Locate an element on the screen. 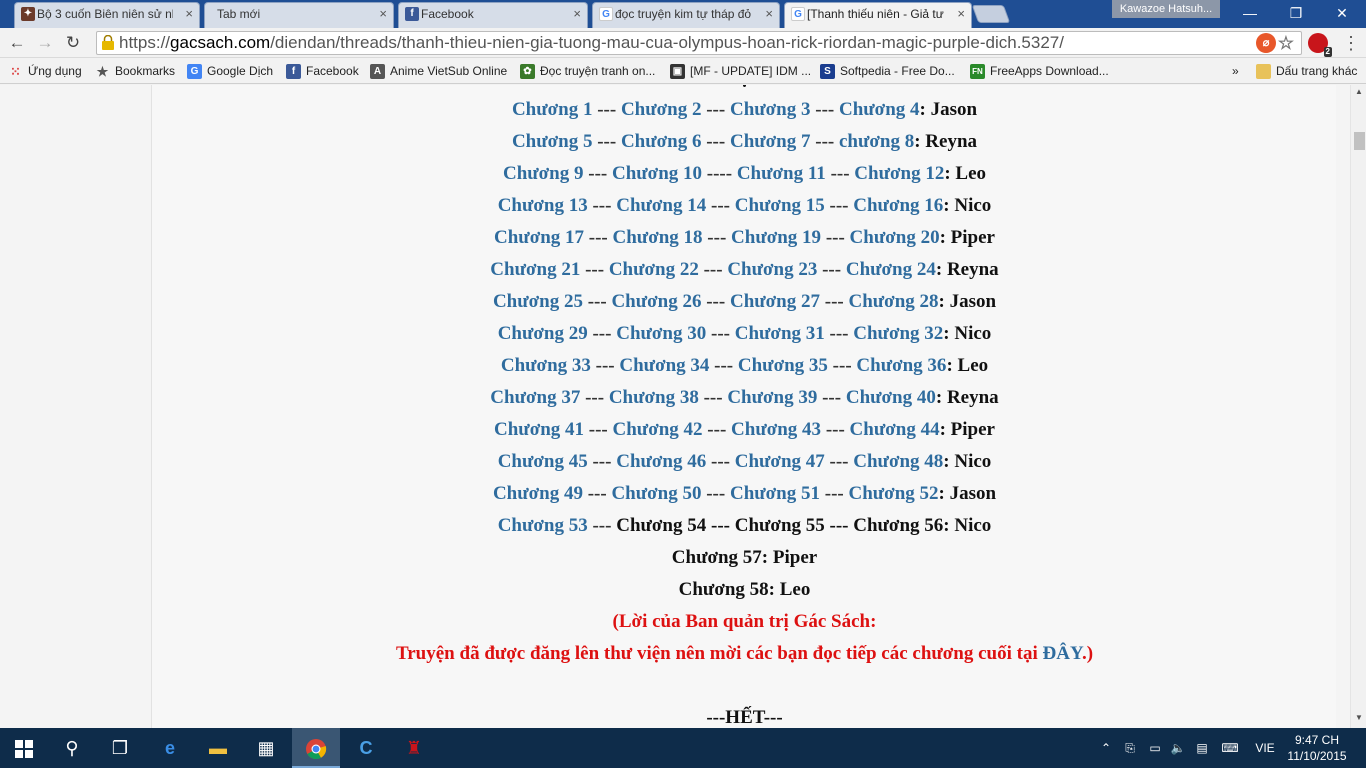 This screenshot has height=768, width=1366. chapter-link: Chương 11 is located at coordinates (781, 173).